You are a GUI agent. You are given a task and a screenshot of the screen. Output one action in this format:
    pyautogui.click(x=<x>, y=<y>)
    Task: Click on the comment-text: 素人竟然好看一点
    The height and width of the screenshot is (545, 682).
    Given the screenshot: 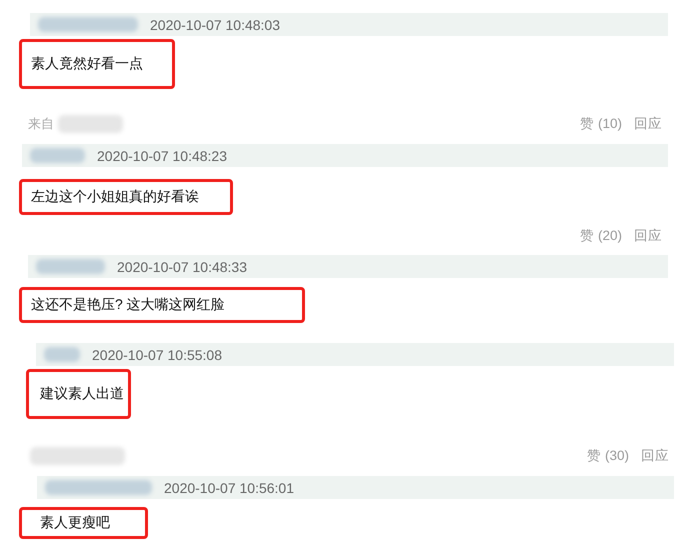 What is the action you would take?
    pyautogui.click(x=87, y=64)
    